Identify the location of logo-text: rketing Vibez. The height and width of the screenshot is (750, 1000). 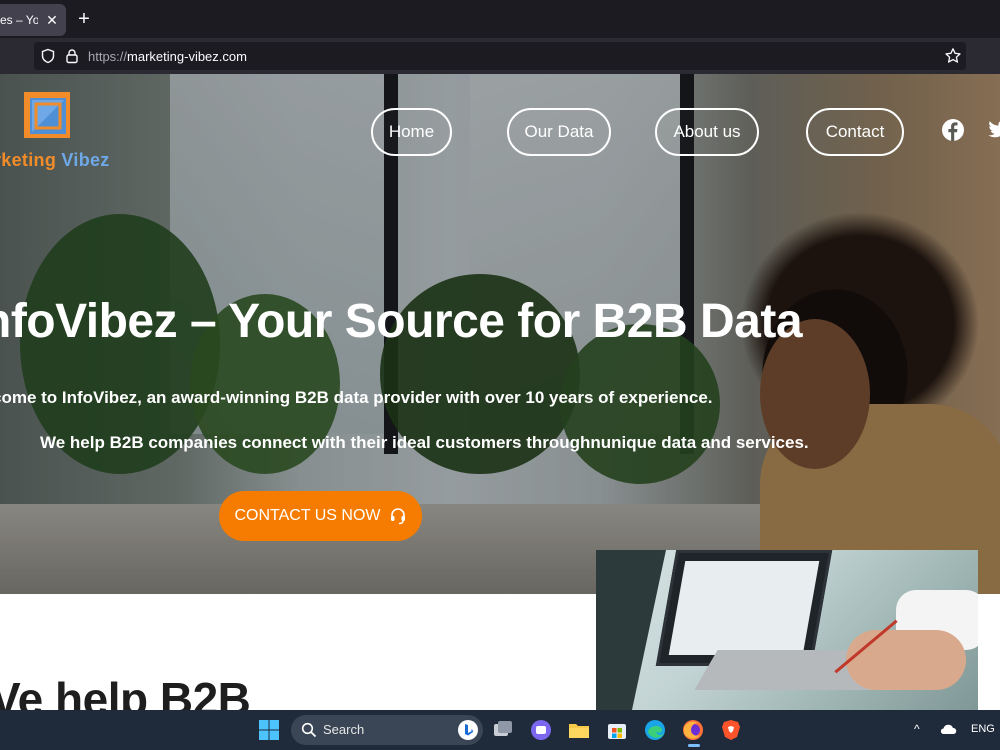
(55, 160).